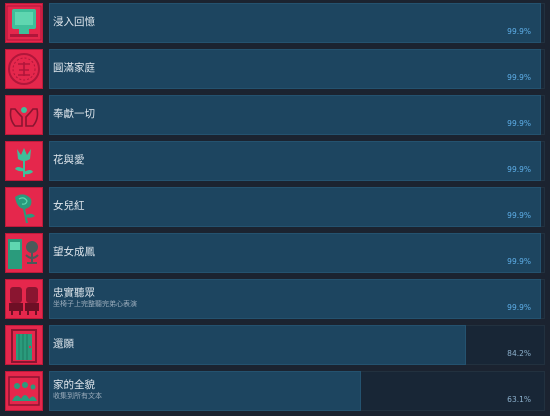  What do you see at coordinates (77, 396) in the screenshot?
I see `achievement-description: 收集到所有文本` at bounding box center [77, 396].